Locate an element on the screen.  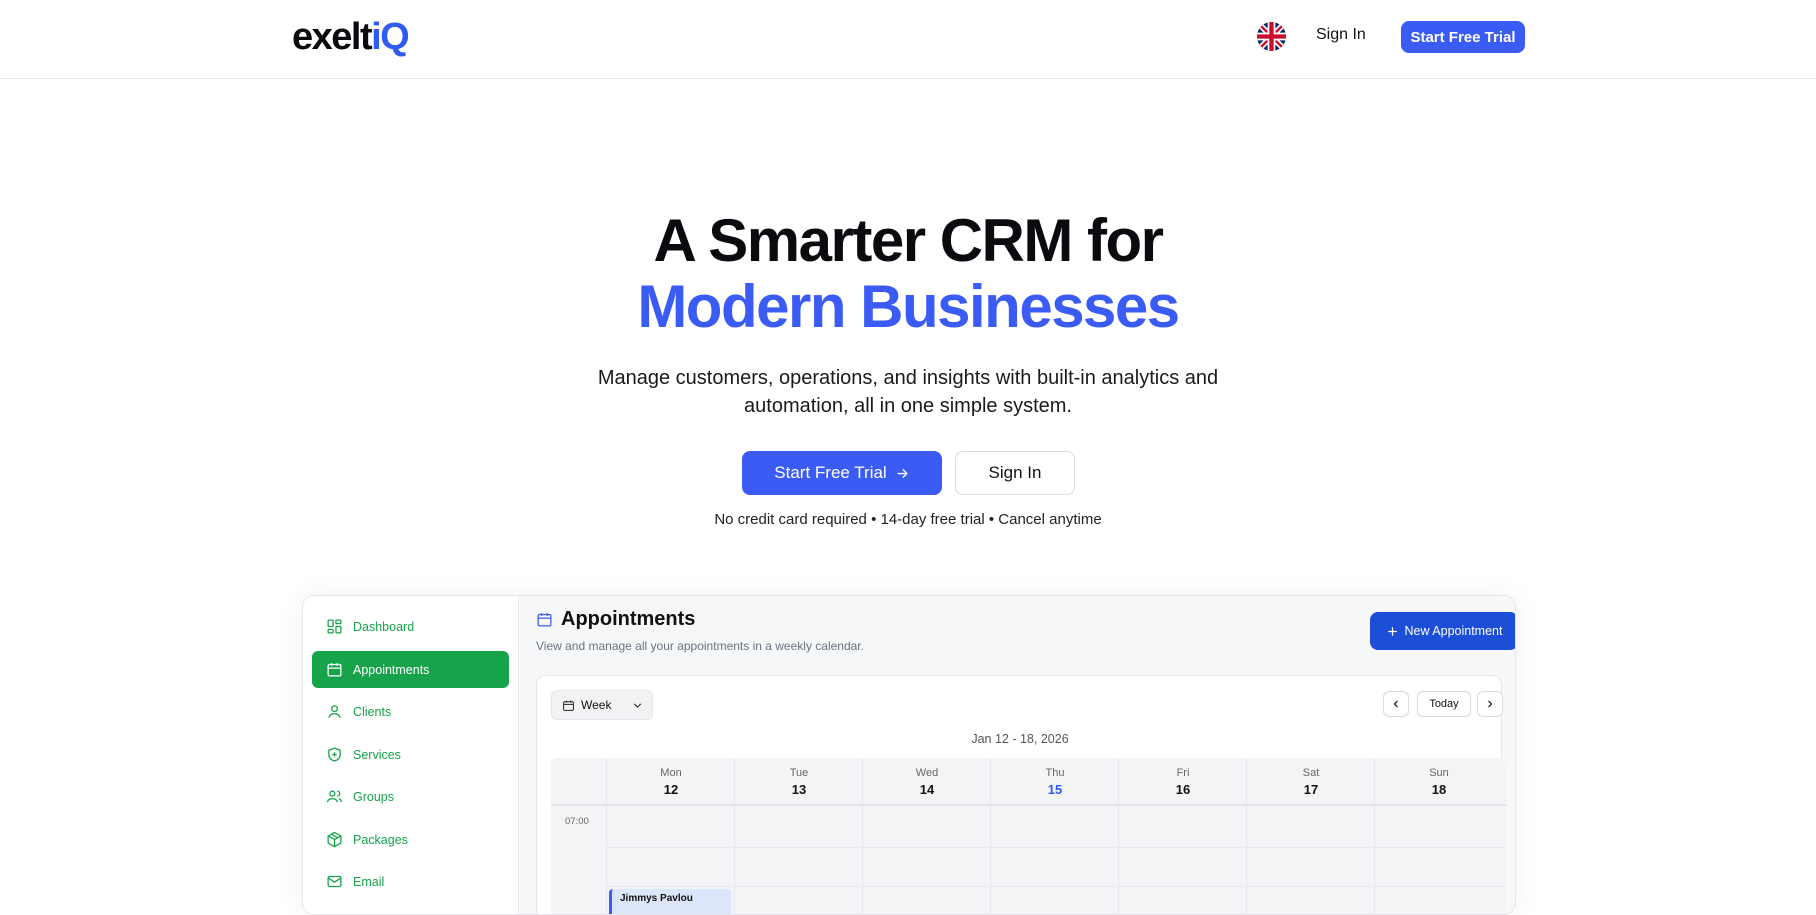
day-column-tue: Tue 13 is located at coordinates (798, 836).